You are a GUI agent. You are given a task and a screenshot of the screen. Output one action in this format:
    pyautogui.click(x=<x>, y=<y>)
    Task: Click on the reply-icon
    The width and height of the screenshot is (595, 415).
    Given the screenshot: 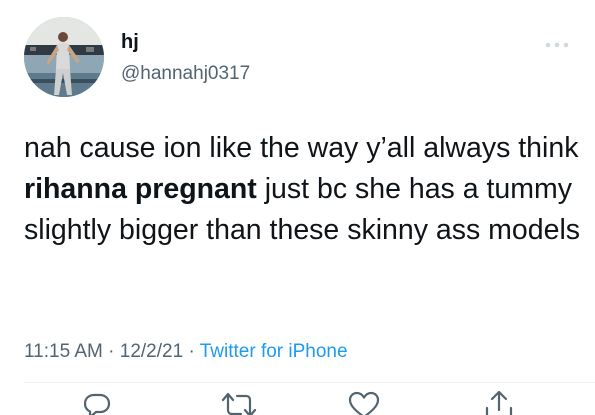 What is the action you would take?
    pyautogui.click(x=97, y=402)
    